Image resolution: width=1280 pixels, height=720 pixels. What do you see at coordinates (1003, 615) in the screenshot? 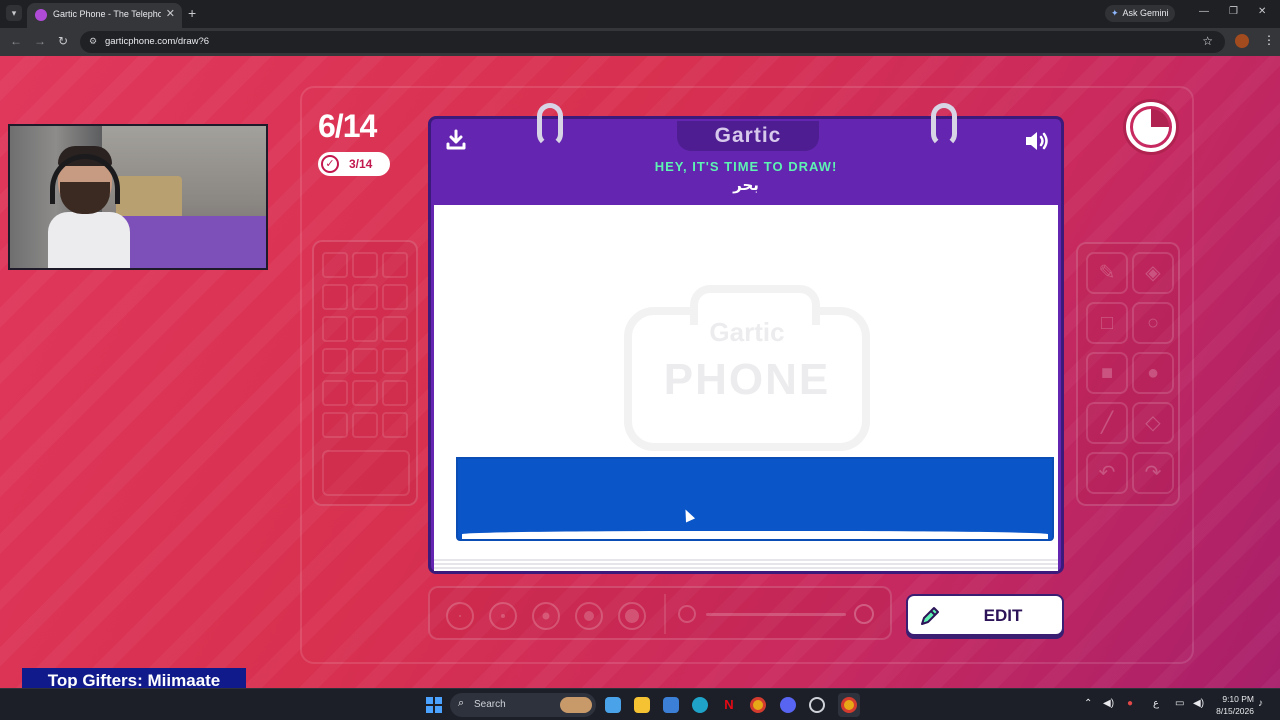
I see `edit-label: EDIT` at bounding box center [1003, 615].